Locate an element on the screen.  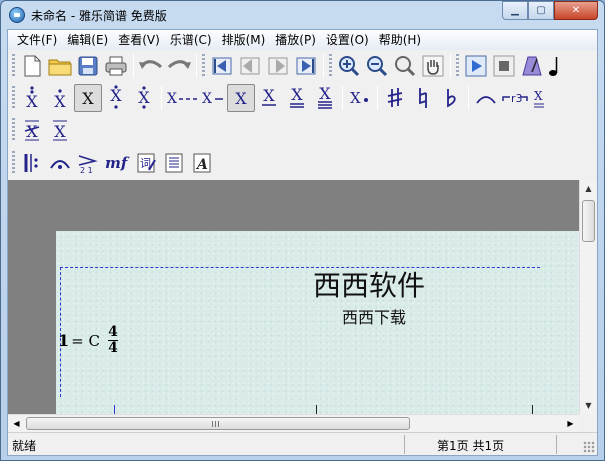
accent-button: 2 1 is located at coordinates (88, 163).